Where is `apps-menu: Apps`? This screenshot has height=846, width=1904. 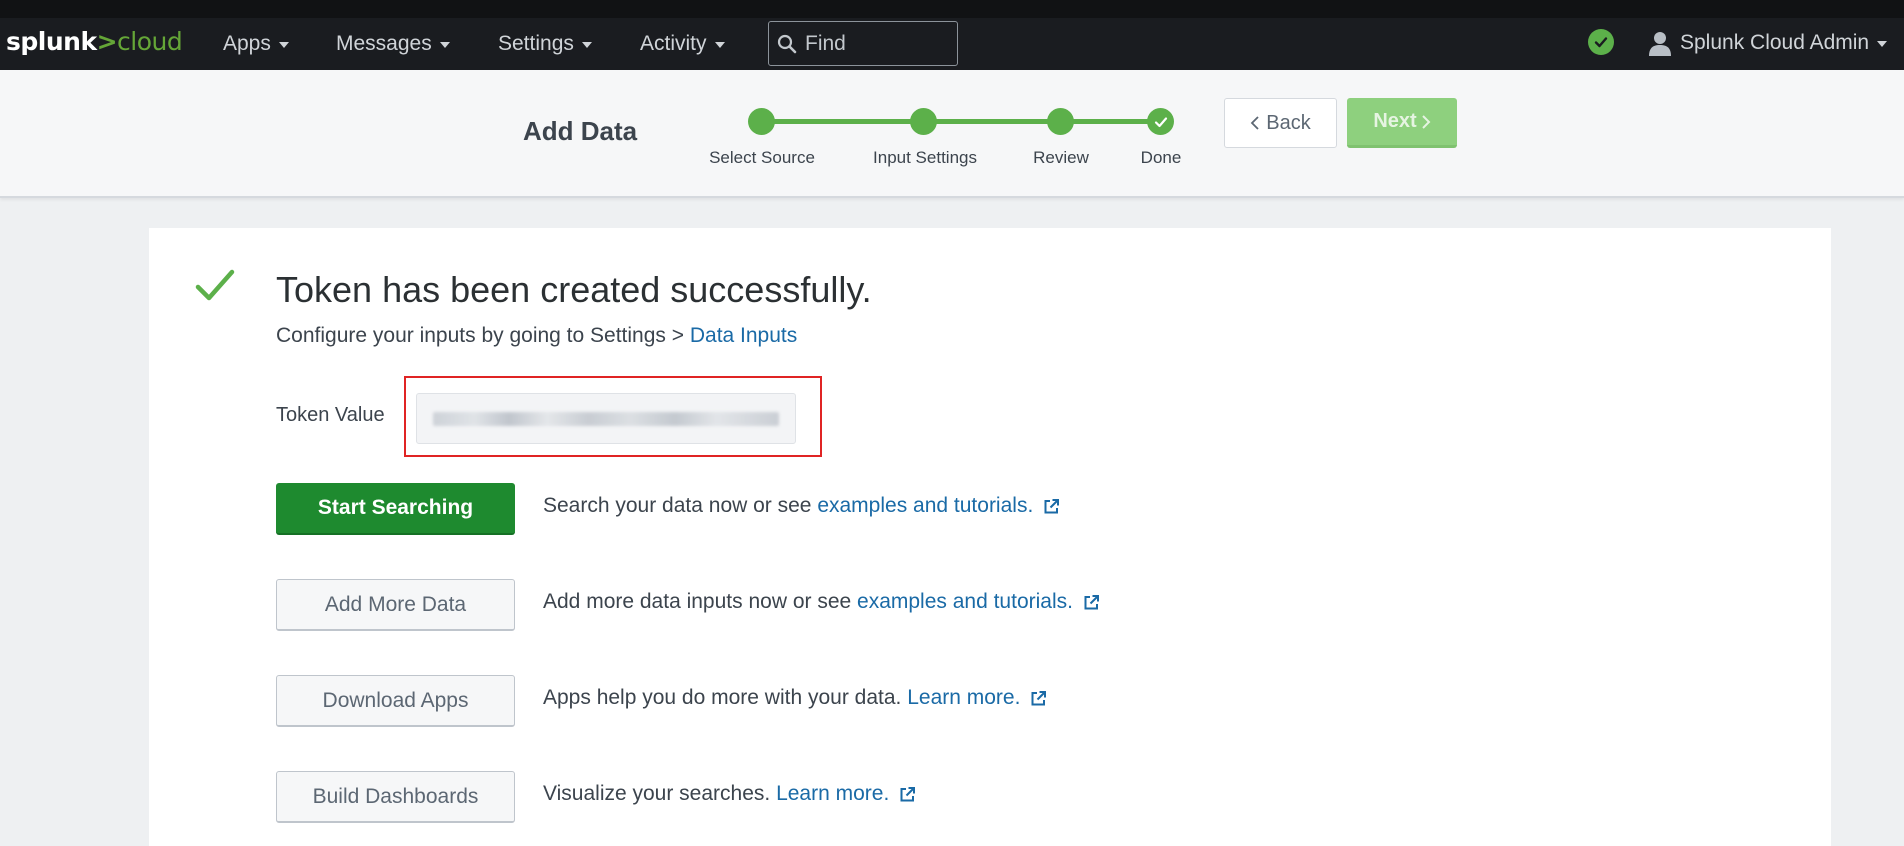 apps-menu: Apps is located at coordinates (256, 44).